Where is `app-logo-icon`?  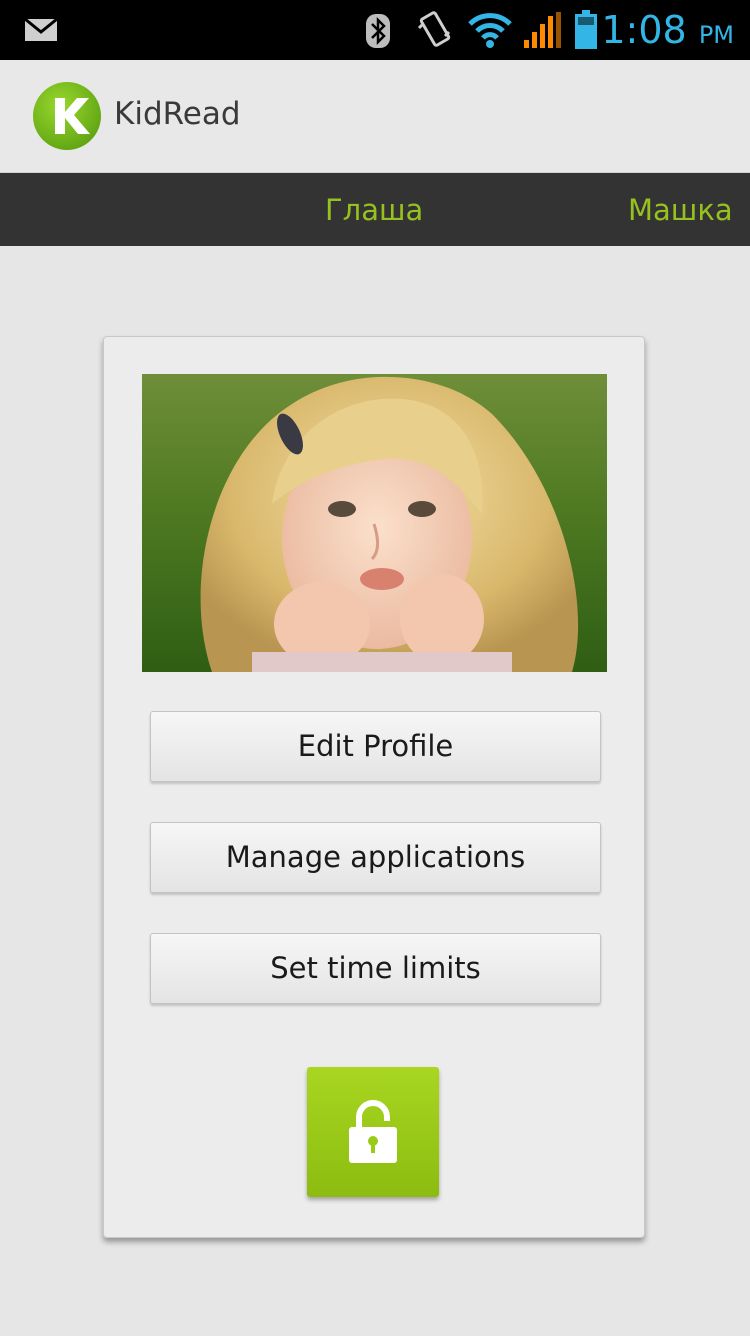 app-logo-icon is located at coordinates (67, 116).